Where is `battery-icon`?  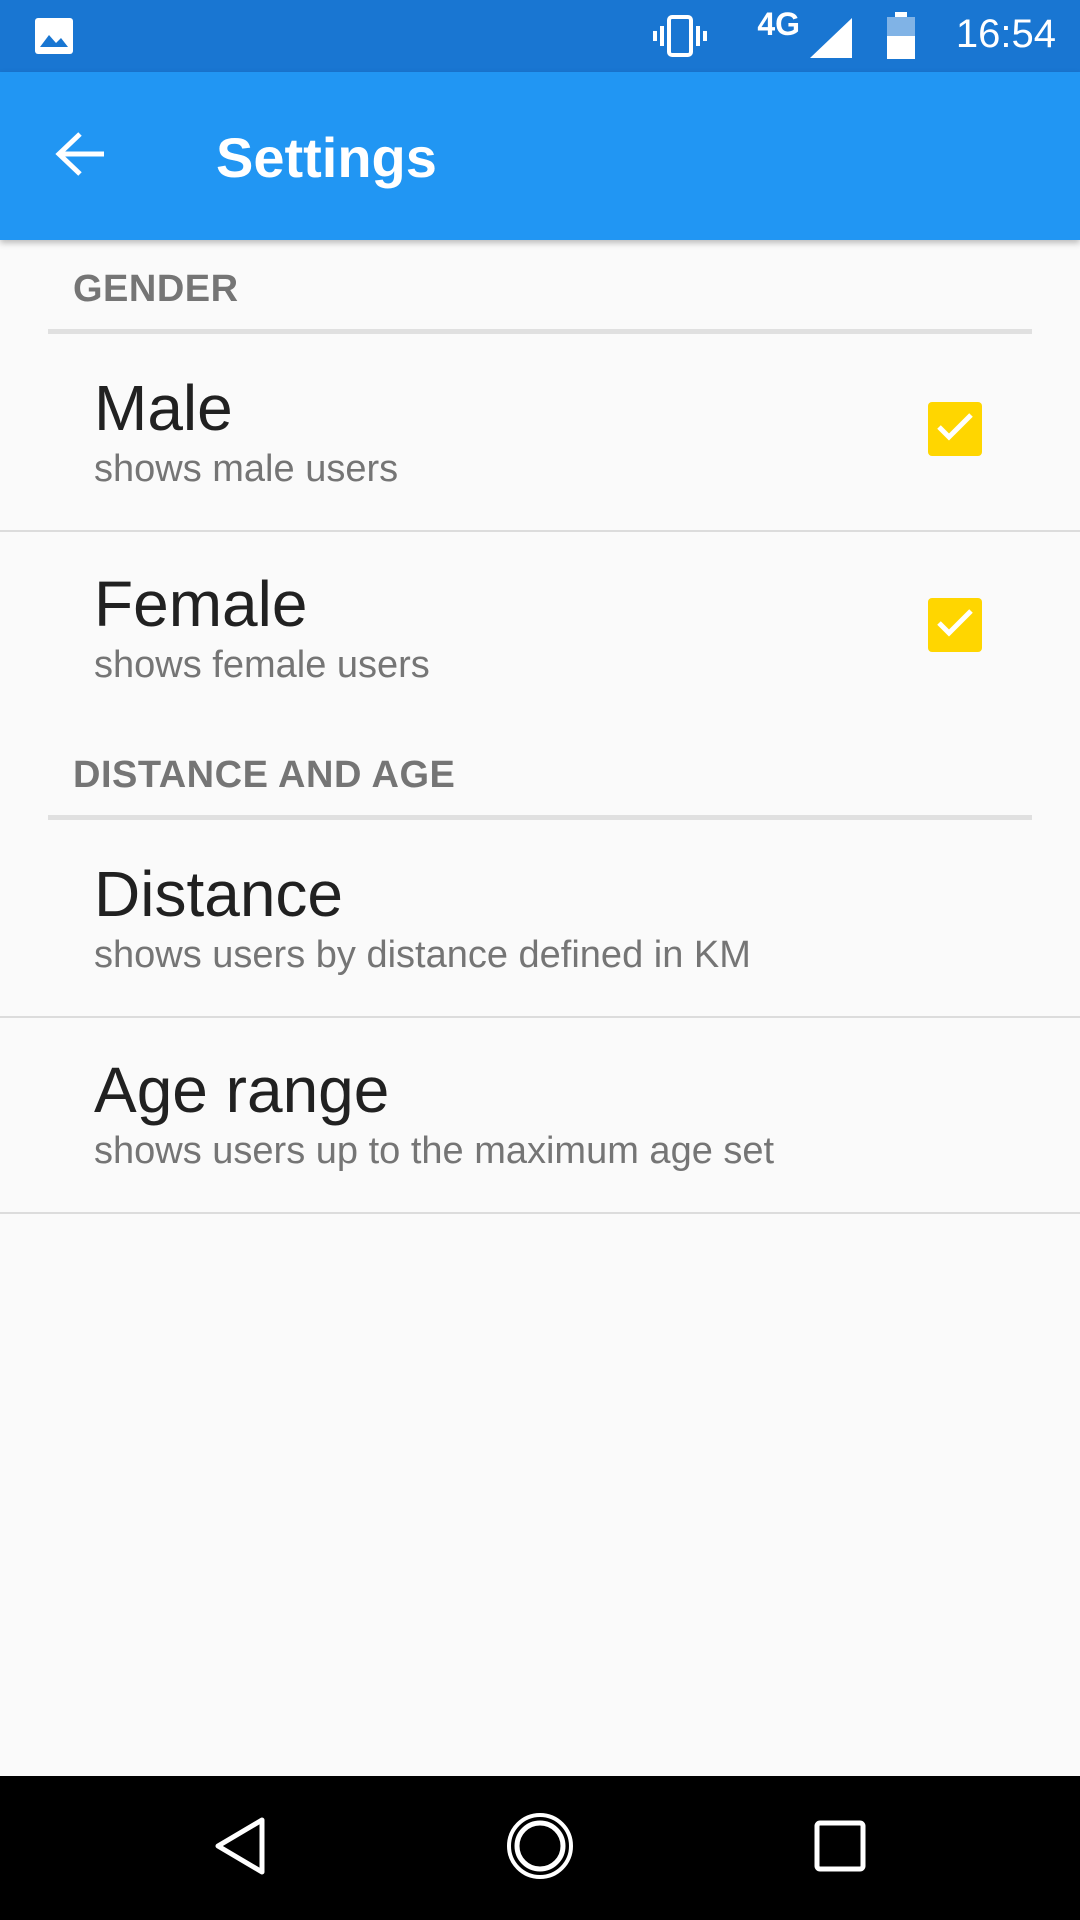
battery-icon is located at coordinates (901, 36).